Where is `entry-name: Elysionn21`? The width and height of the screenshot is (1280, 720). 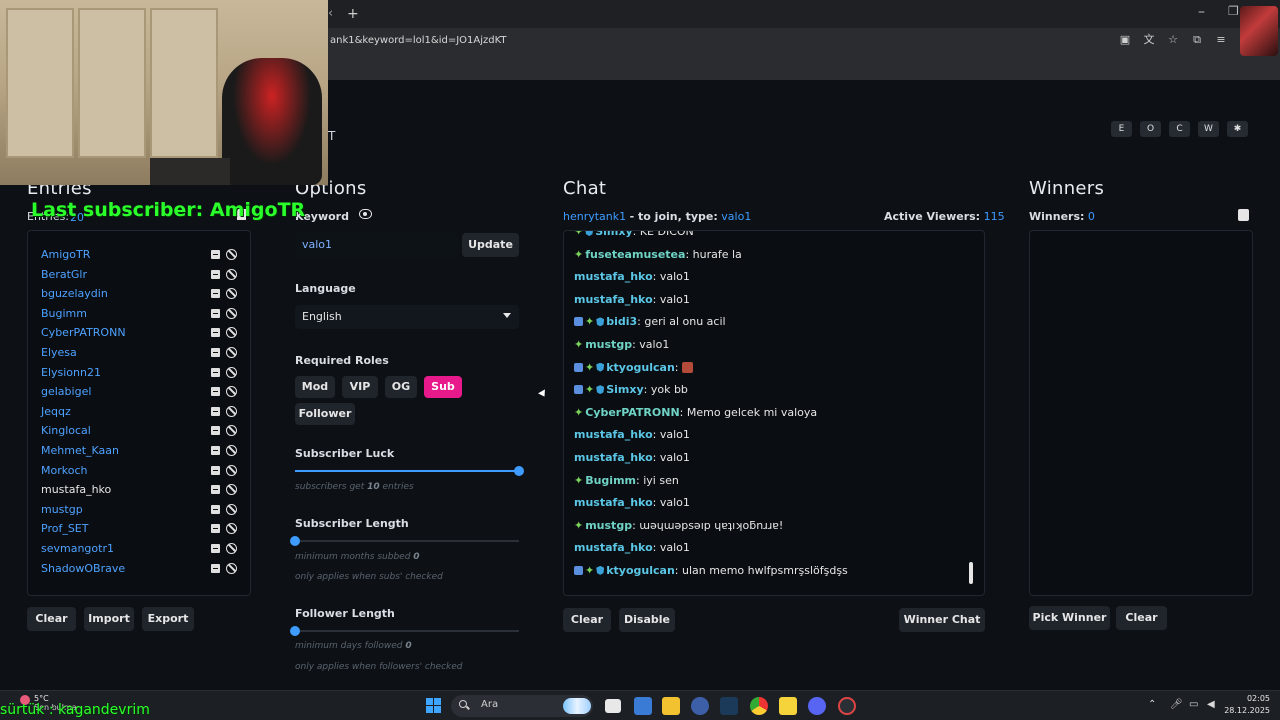 entry-name: Elysionn21 is located at coordinates (71, 372).